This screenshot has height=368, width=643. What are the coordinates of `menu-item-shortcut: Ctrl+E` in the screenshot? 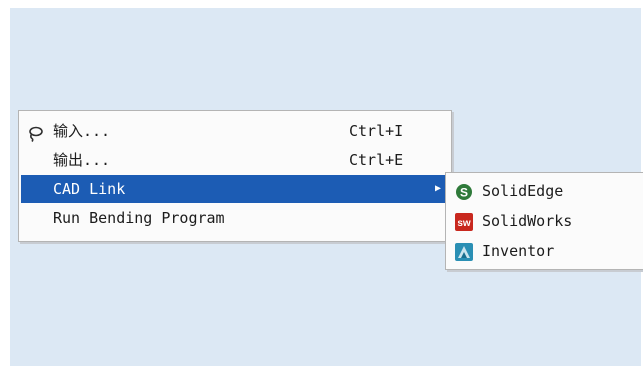 It's located at (376, 160).